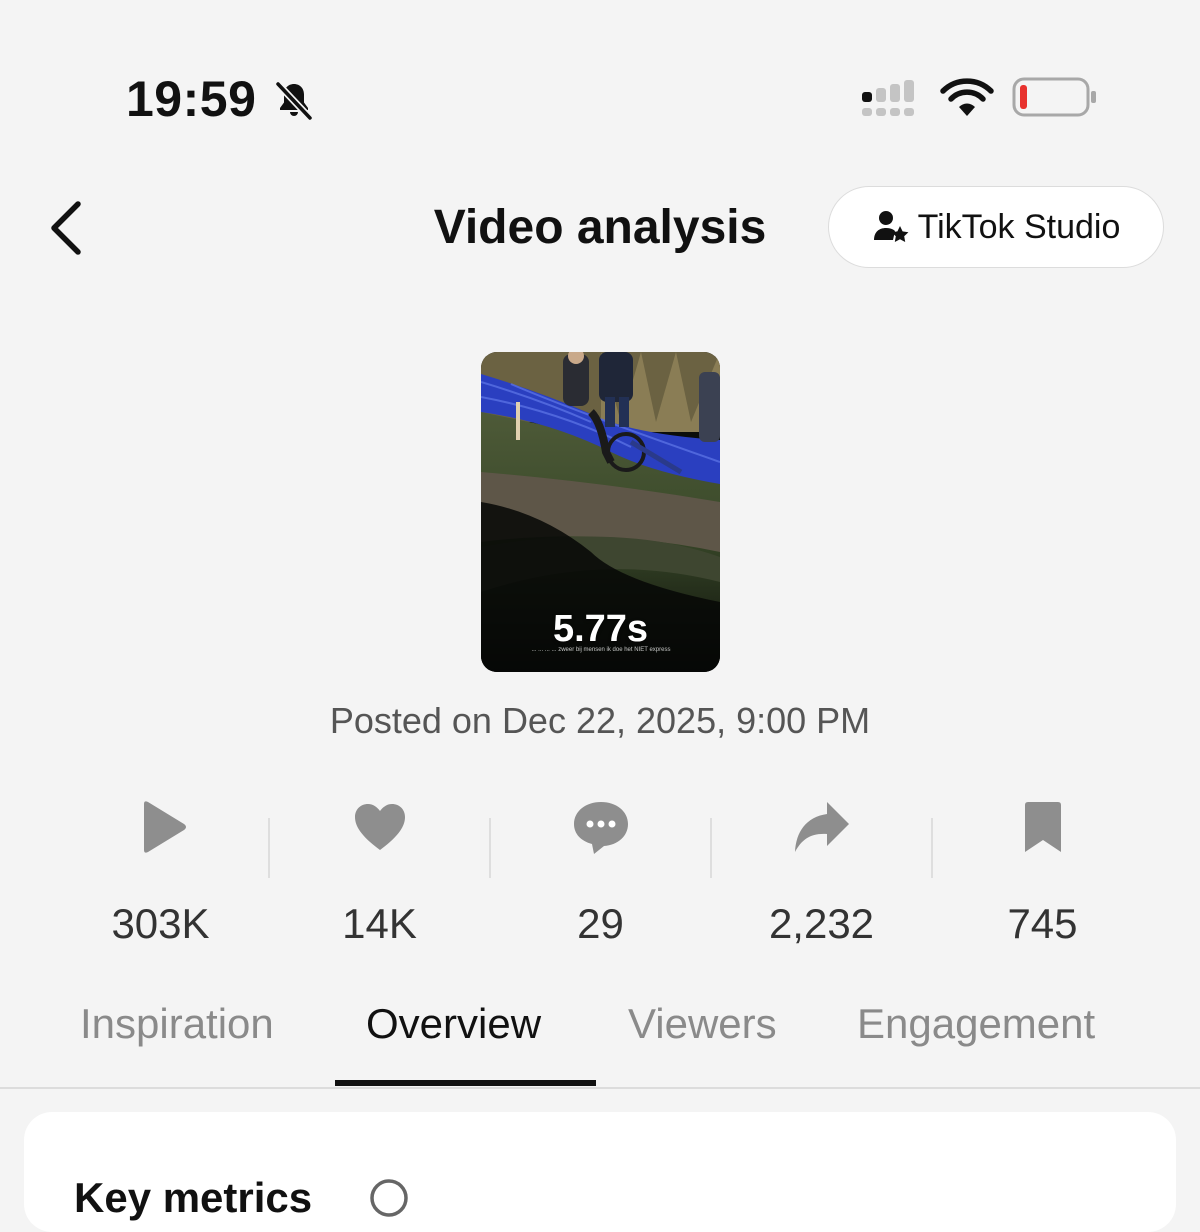 The height and width of the screenshot is (1232, 1200). I want to click on stat-likes: 14K, so click(379, 868).